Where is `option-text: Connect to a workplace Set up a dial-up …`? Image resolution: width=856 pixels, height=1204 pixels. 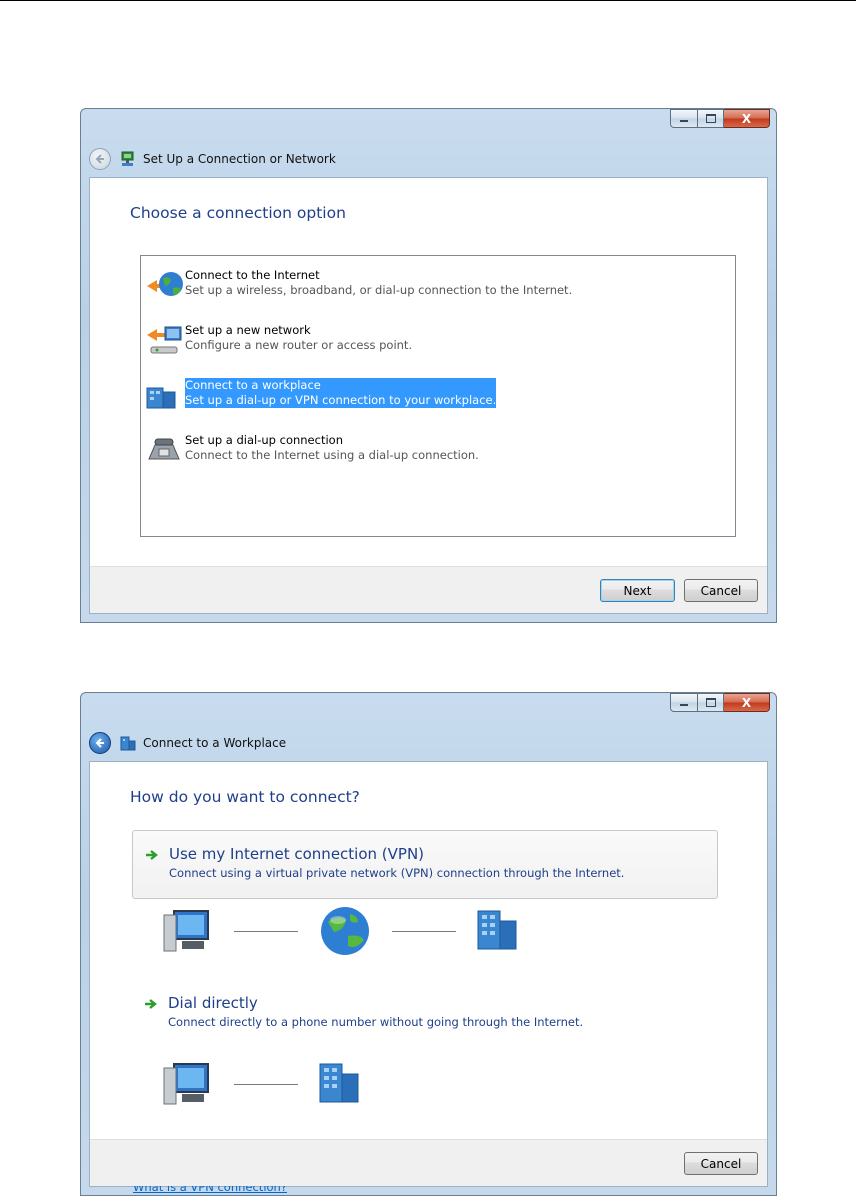
option-text: Connect to a workplace Set up a dial-up … is located at coordinates (341, 393).